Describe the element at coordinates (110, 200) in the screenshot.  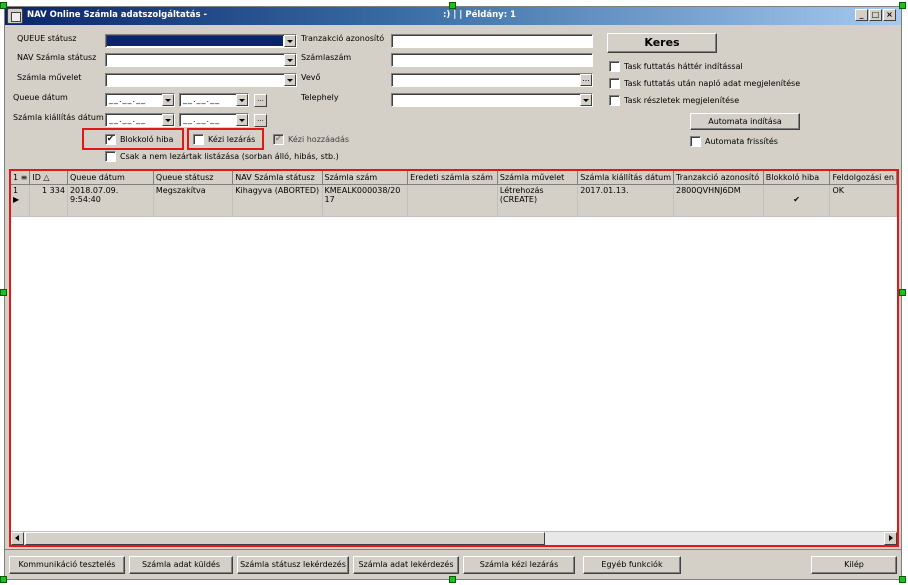
I see `queue-date-cell: 2018.07.09. 9:54:40` at that location.